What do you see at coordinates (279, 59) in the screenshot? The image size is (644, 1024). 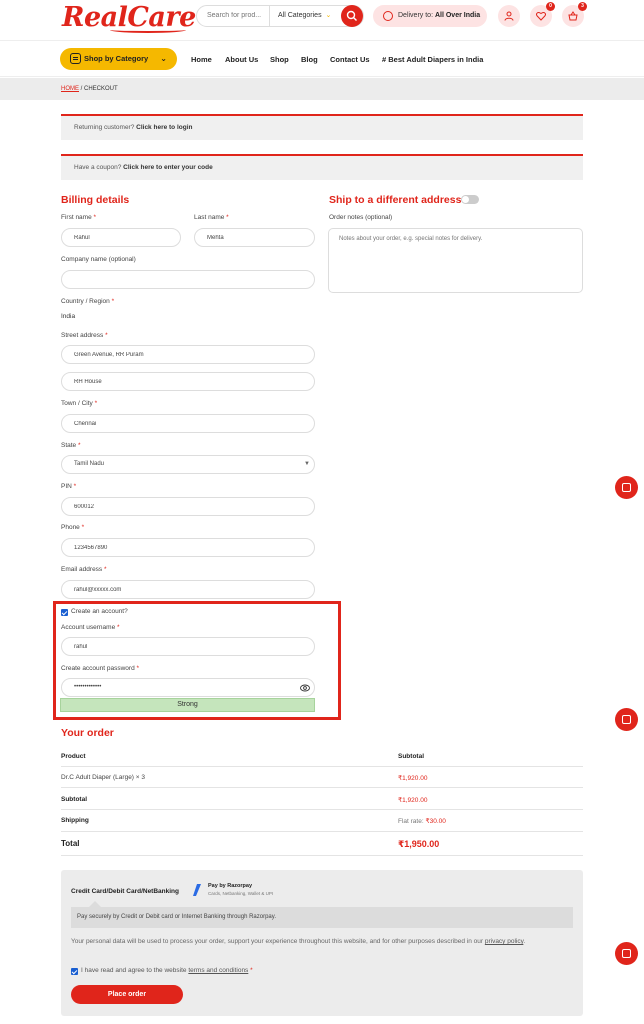 I see `nav-shop: Shop` at bounding box center [279, 59].